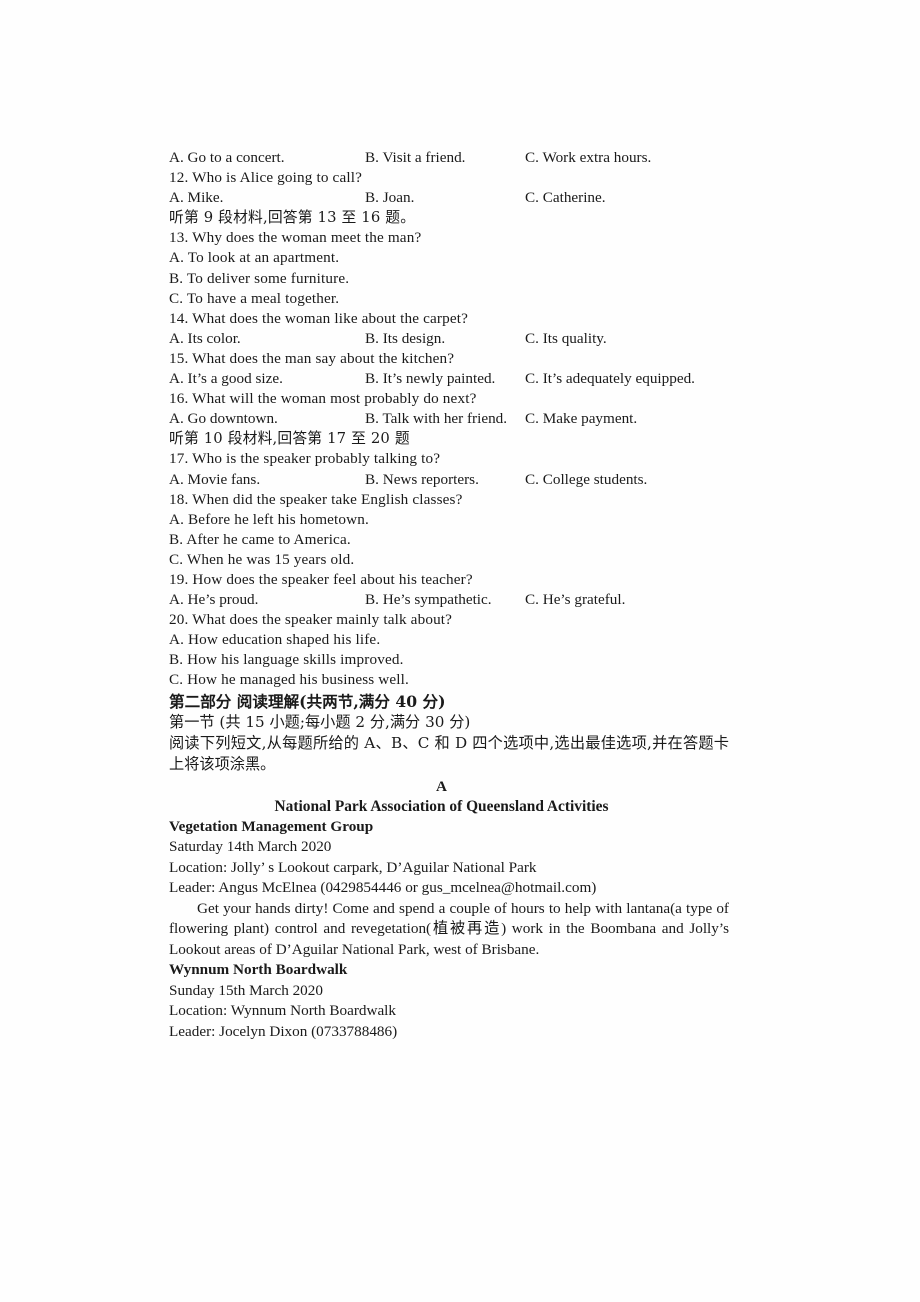 Image resolution: width=920 pixels, height=1302 pixels. What do you see at coordinates (254, 258) in the screenshot?
I see `question-13-option-a: A. To look at an apartment.` at bounding box center [254, 258].